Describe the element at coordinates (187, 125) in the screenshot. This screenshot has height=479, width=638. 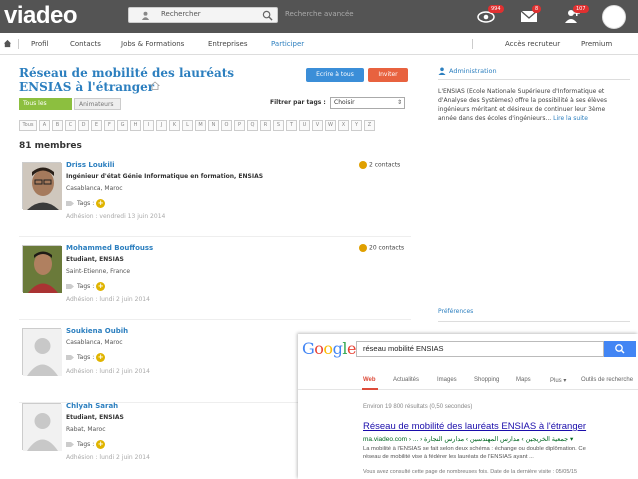
I see `letter-filter-l: L` at that location.